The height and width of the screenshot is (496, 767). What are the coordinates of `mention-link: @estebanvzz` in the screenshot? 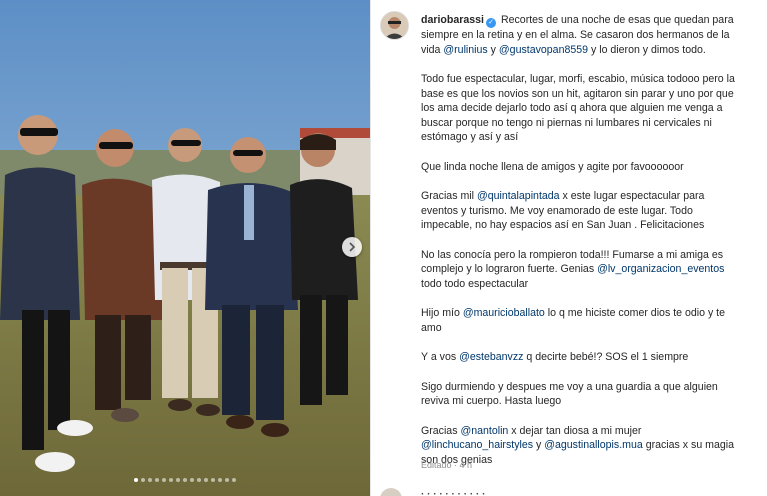 It's located at (491, 357).